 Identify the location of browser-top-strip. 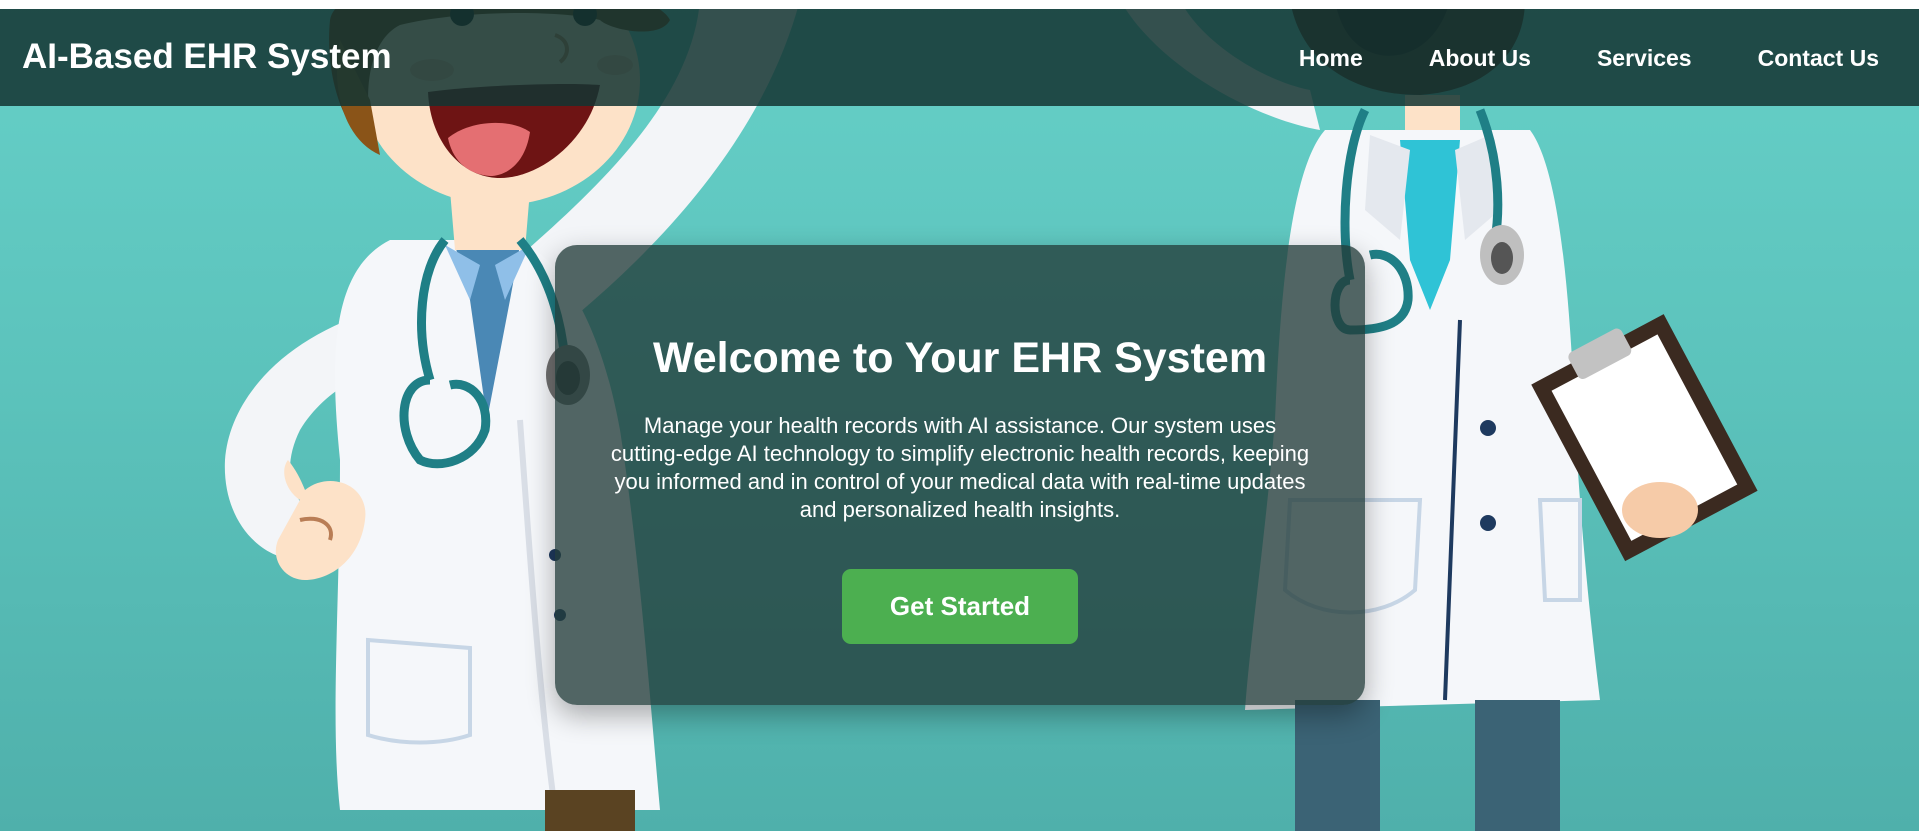
(959, 4).